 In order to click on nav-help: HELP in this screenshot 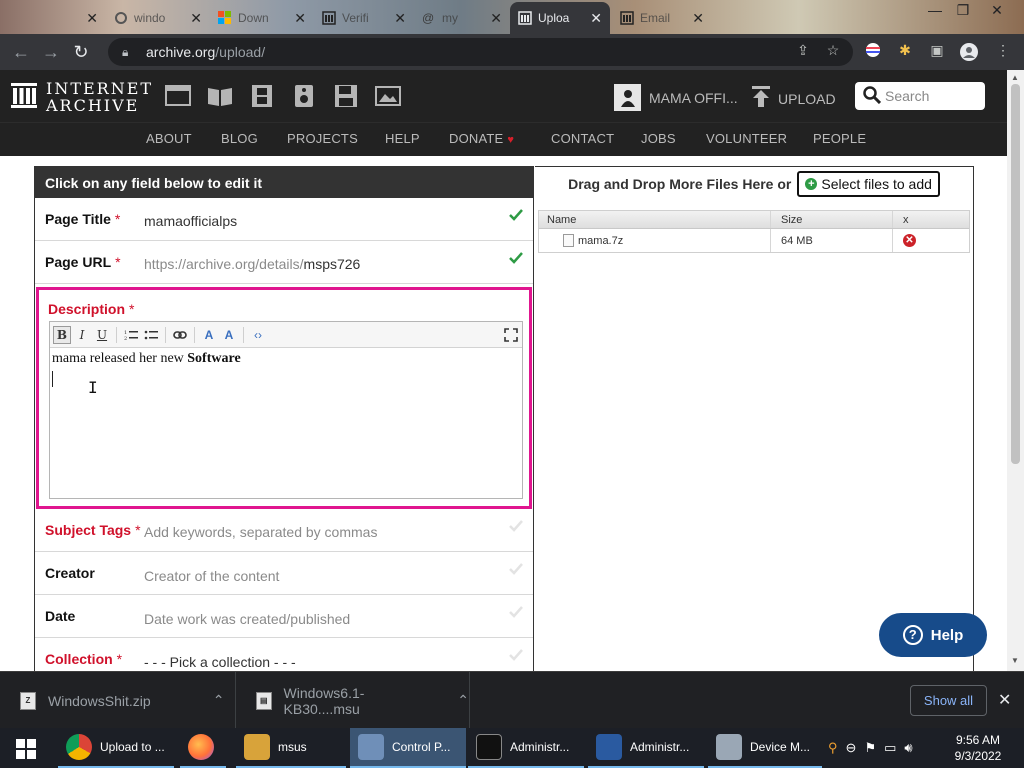, I will do `click(402, 138)`.